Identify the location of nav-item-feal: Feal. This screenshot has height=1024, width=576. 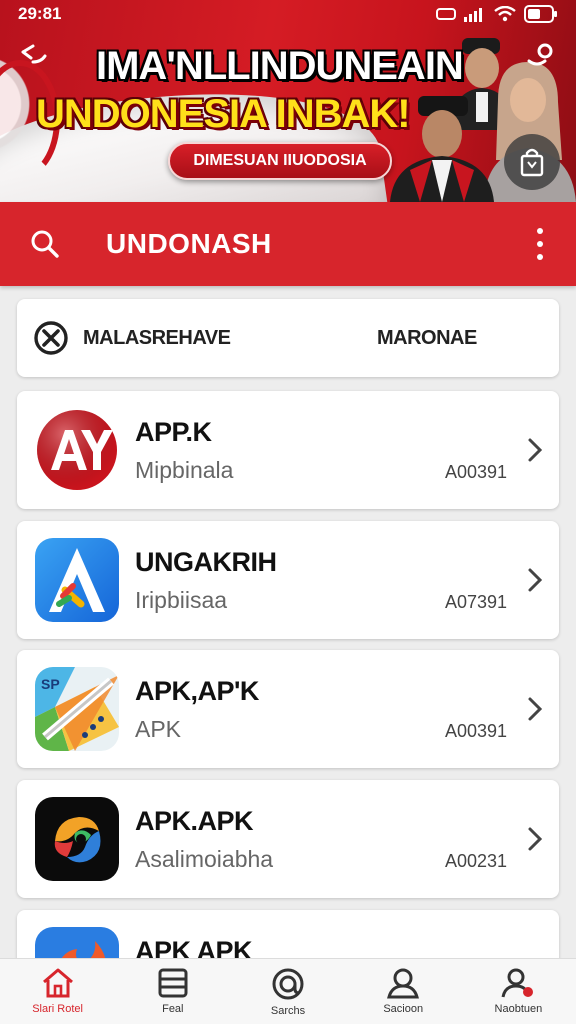
(172, 991).